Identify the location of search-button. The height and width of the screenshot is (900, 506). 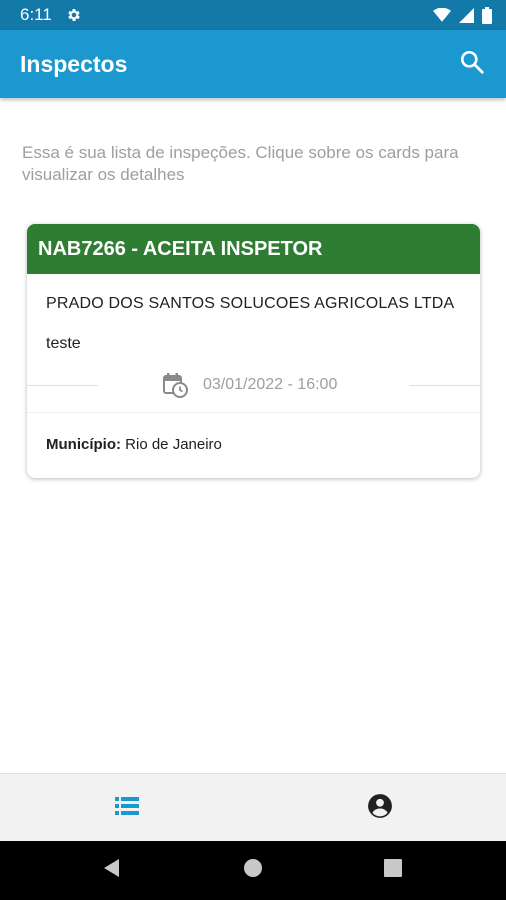
(472, 64).